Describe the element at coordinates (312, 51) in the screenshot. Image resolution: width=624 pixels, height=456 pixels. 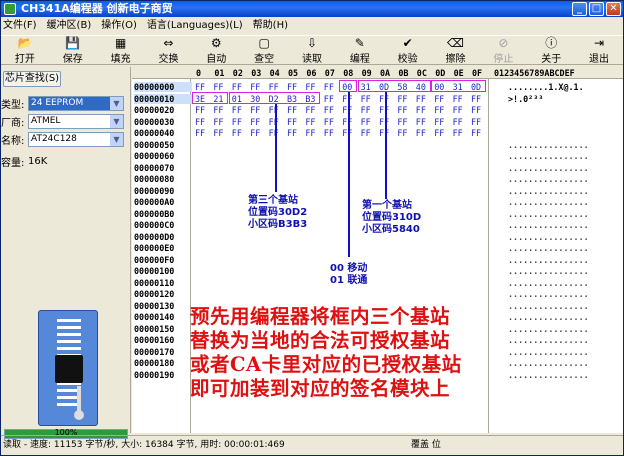
I see `toolbar-button-6: ⇩ 读取` at that location.